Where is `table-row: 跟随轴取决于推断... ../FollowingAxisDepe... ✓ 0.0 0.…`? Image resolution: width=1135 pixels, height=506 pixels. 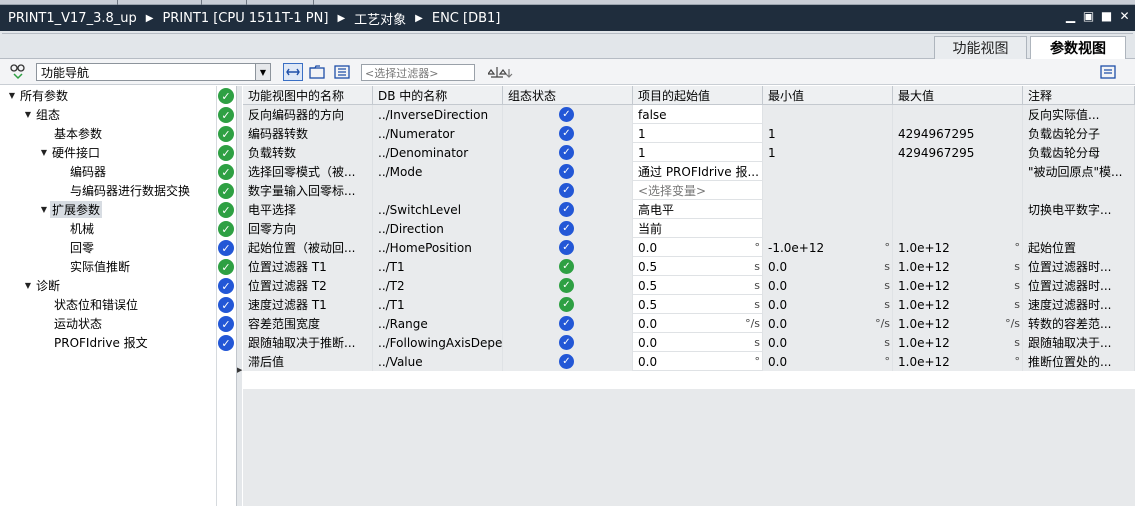
table-row: 跟随轴取决于推断... ../FollowingAxisDepe... ✓ 0.0 0.… is located at coordinates (689, 342).